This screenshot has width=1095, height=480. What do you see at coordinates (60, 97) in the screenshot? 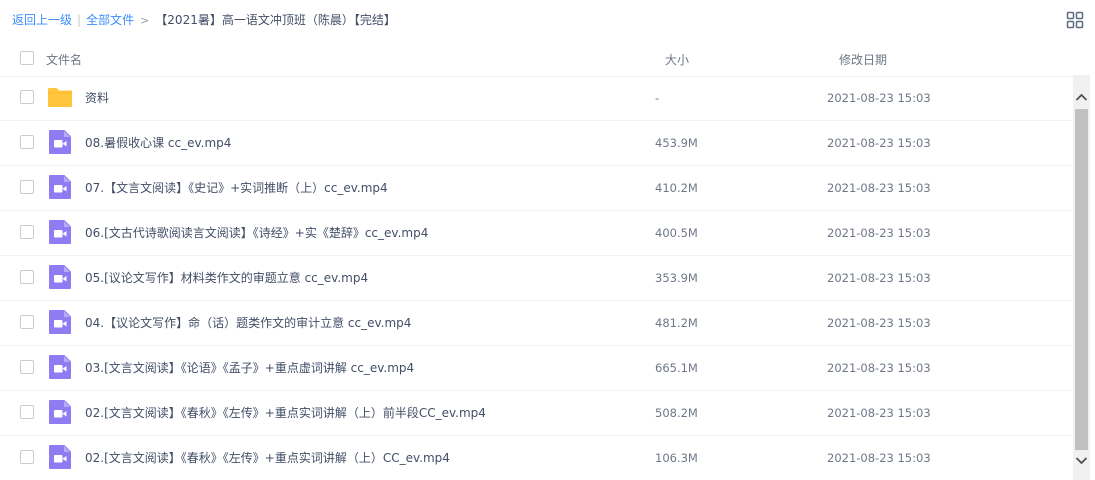
I see `folder-icon` at bounding box center [60, 97].